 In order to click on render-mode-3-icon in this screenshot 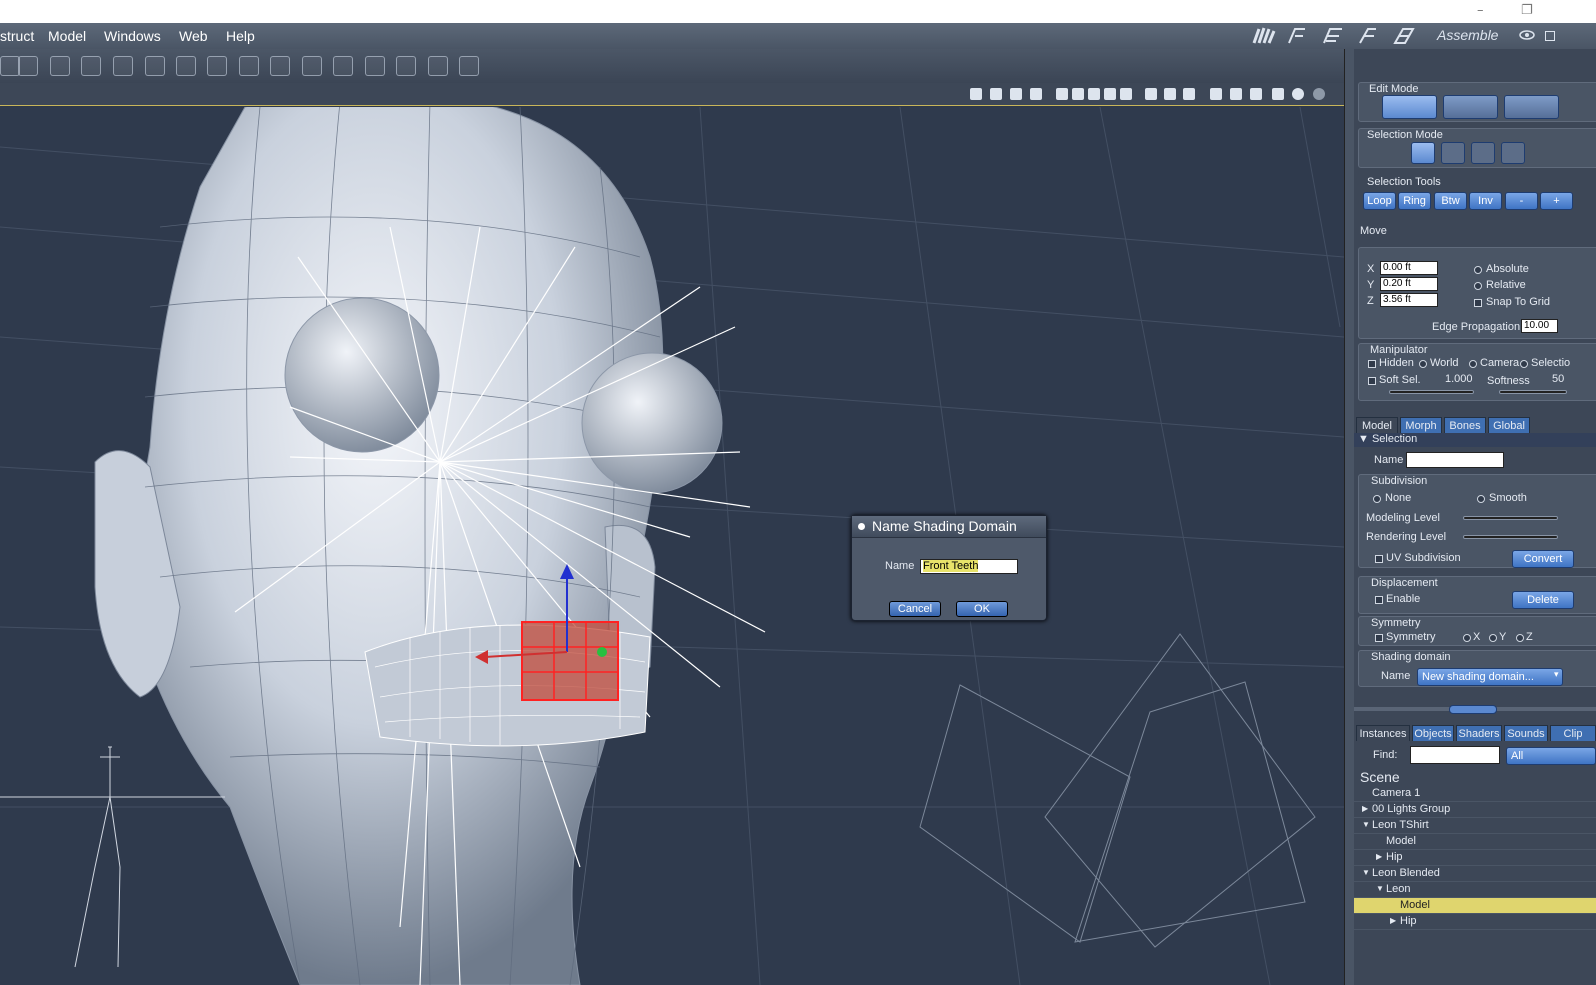, I will do `click(1256, 94)`.